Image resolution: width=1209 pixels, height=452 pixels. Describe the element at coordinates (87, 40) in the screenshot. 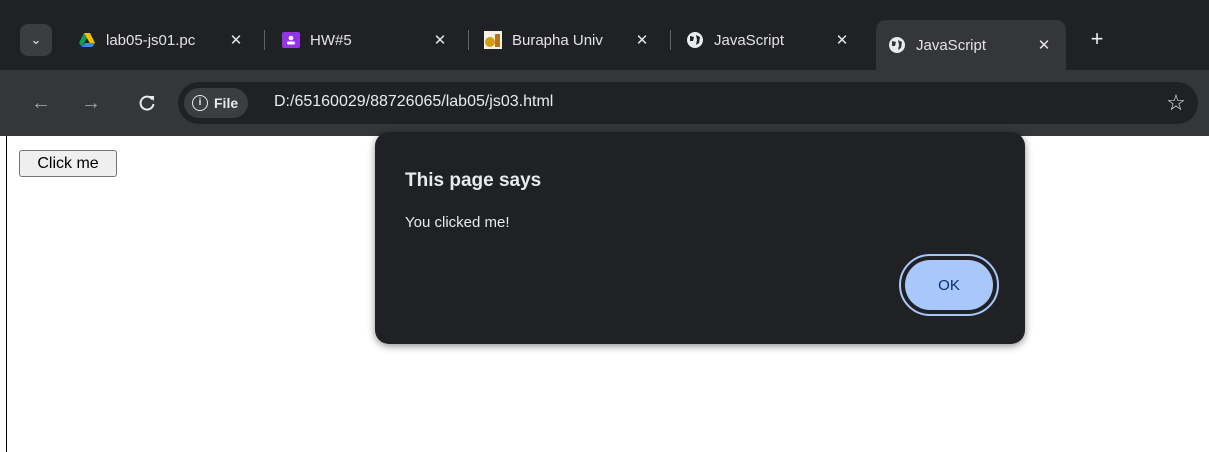

I see `google-drive-icon` at that location.